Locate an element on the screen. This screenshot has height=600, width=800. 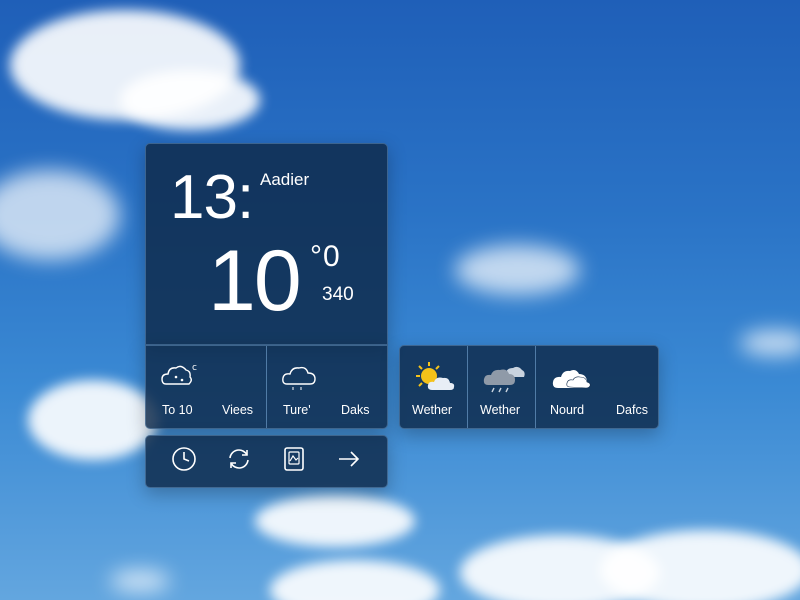
tile-label: Nourd is located at coordinates (567, 410).